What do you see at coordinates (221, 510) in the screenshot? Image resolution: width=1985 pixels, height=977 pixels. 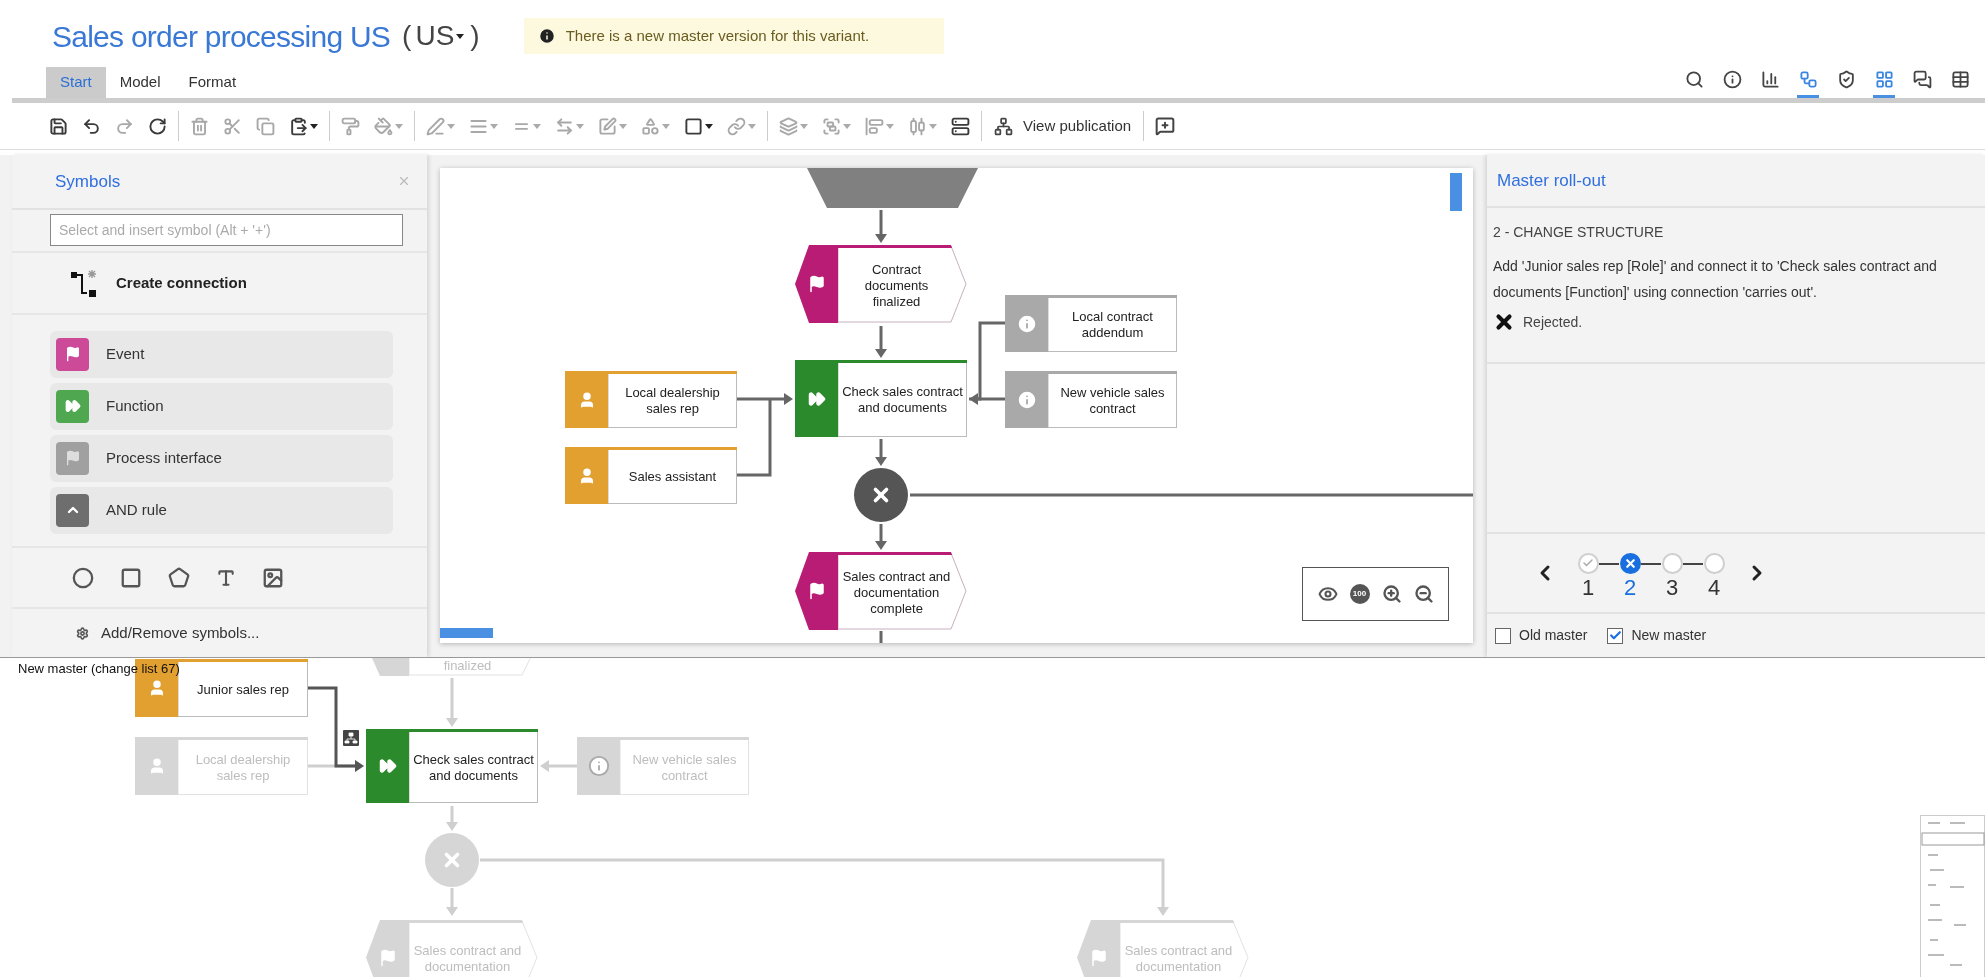 I see `symbol-item: AND rule` at bounding box center [221, 510].